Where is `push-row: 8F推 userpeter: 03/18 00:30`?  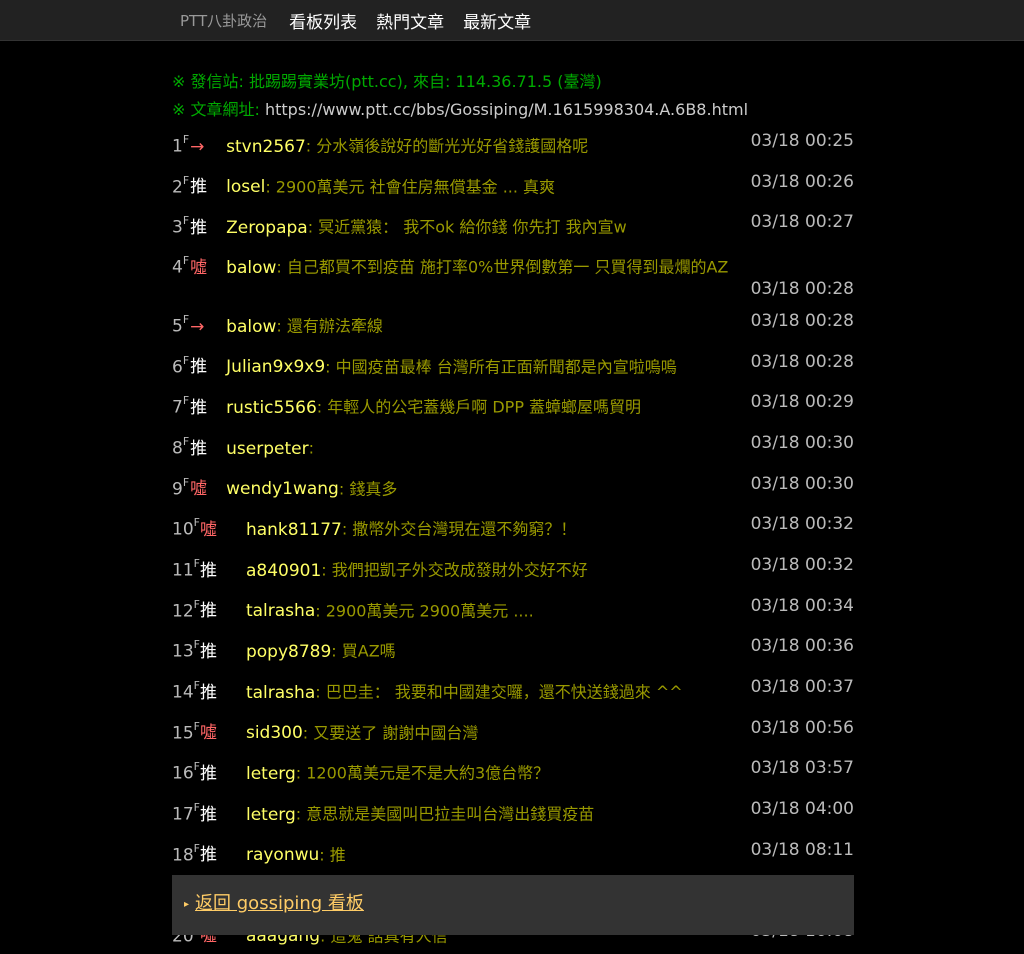 push-row: 8F推 userpeter: 03/18 00:30 is located at coordinates (513, 446).